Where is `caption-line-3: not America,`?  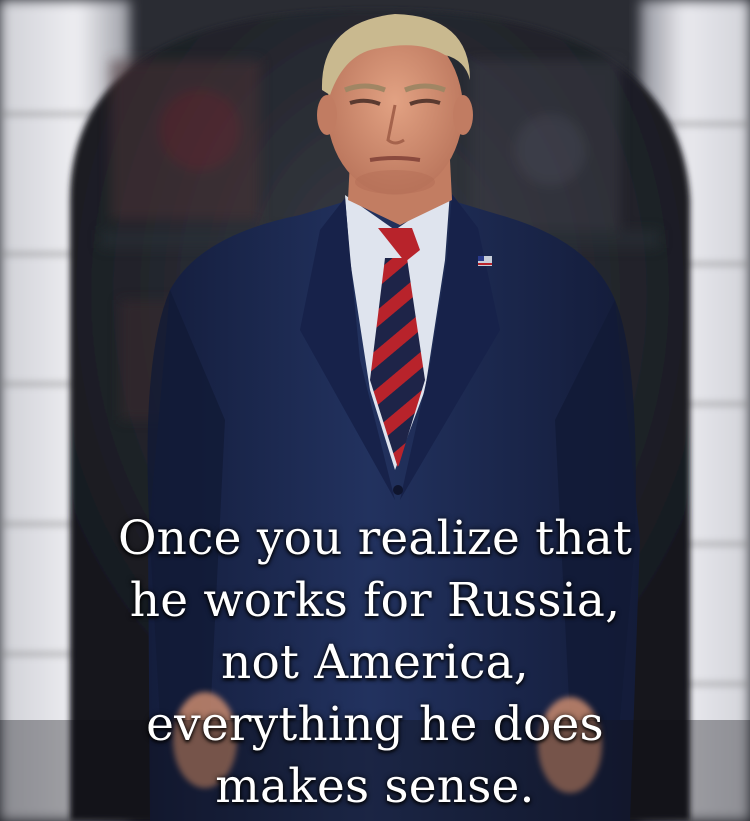
caption-line-3: not America, is located at coordinates (375, 662).